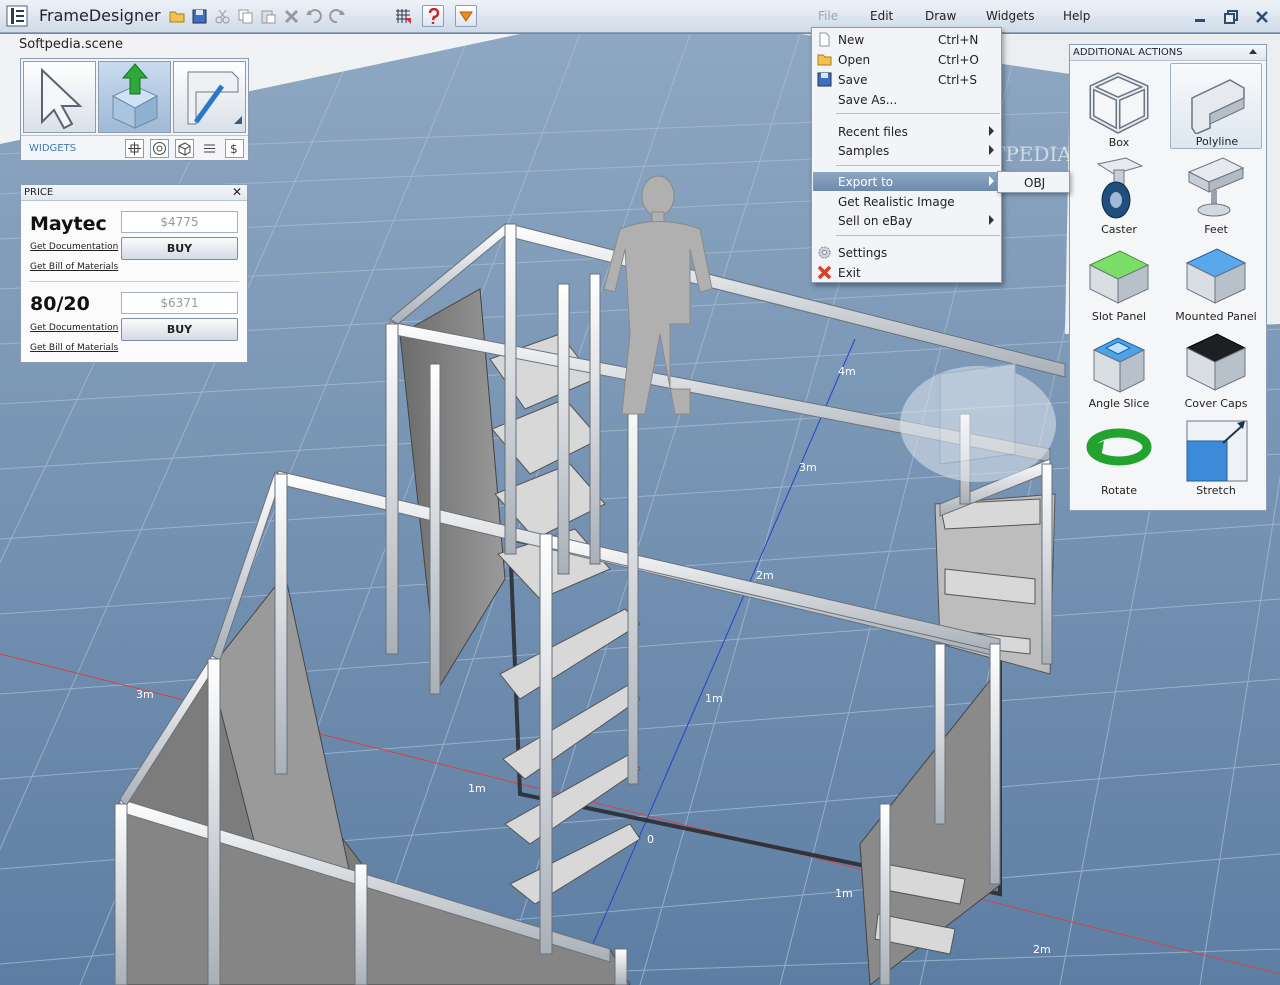 The image size is (1280, 985). I want to click on action-box: Box, so click(1119, 108).